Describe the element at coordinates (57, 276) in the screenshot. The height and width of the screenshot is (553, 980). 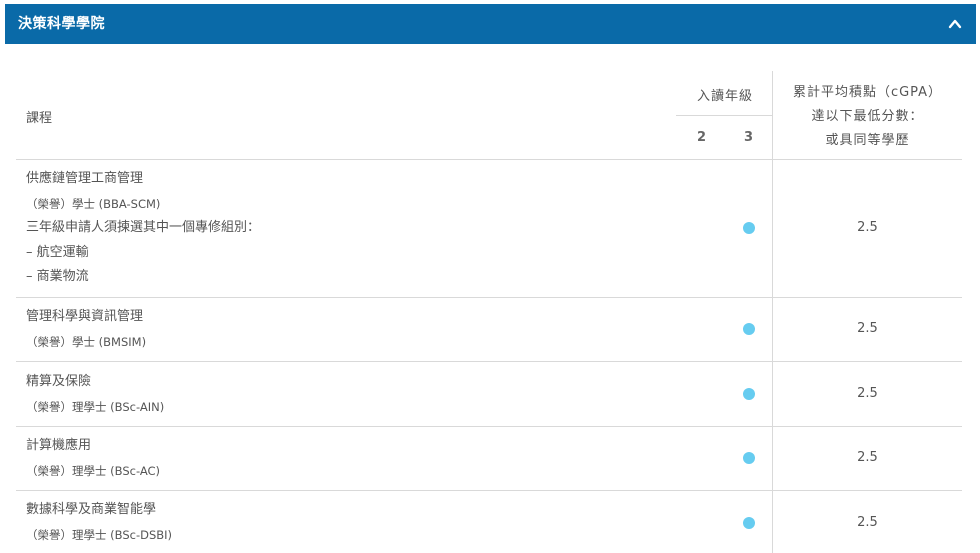
I see `program-option: – 商業物流` at that location.